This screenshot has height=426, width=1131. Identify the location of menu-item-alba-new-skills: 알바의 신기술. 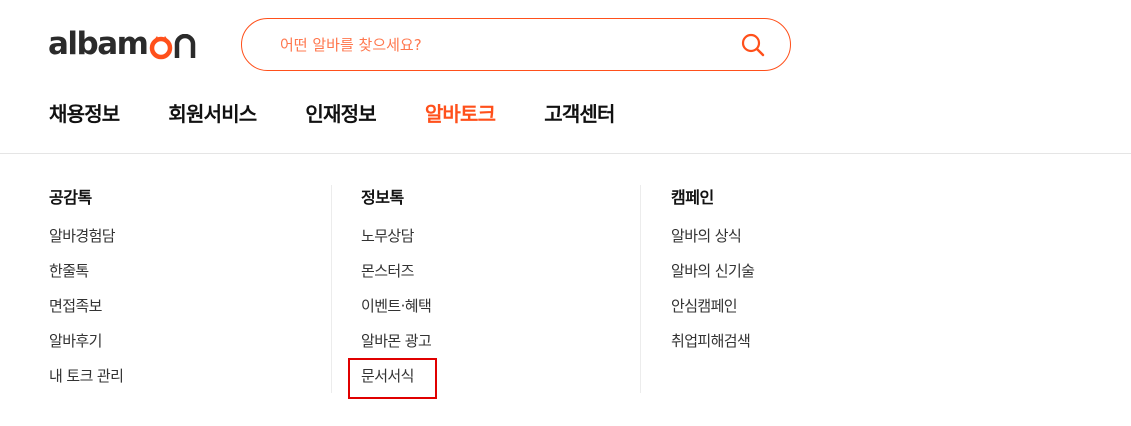
(800, 271).